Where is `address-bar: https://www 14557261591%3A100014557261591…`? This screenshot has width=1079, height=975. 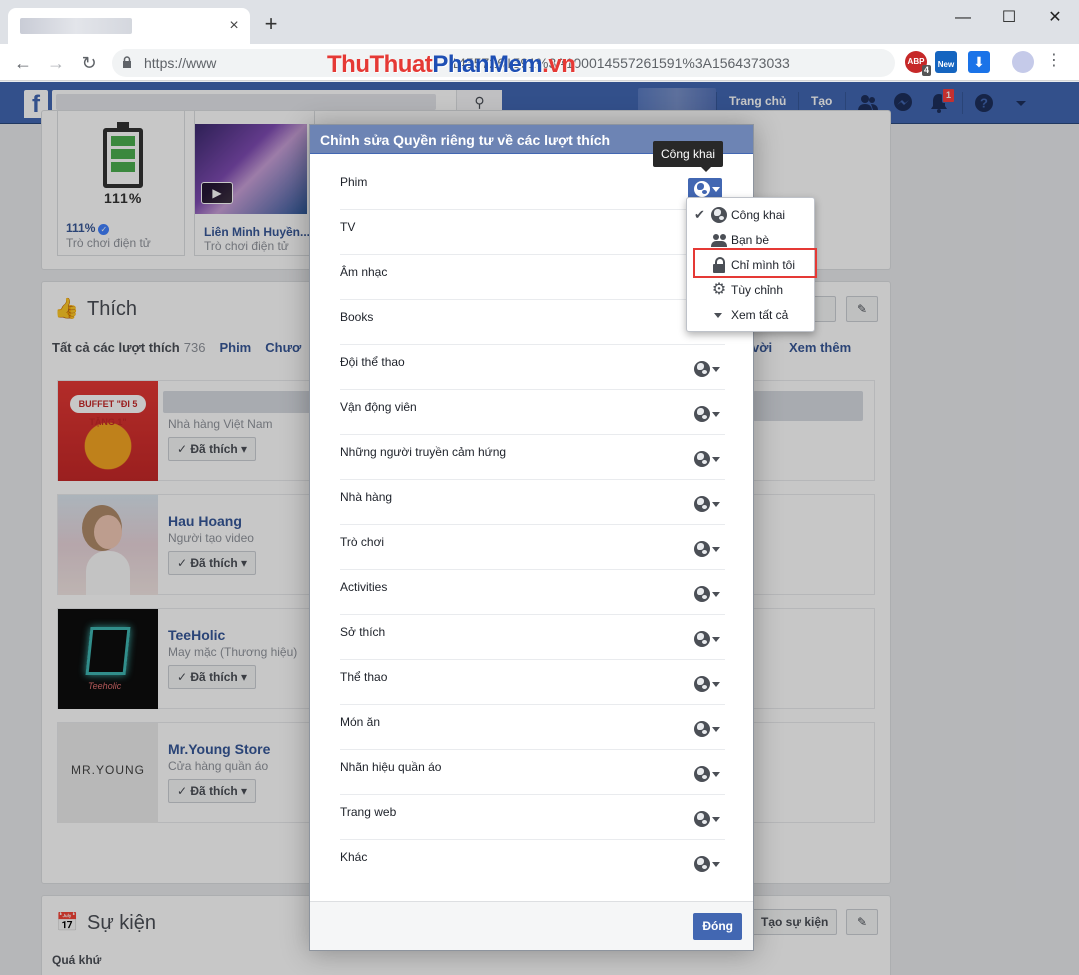
address-bar: https://www 14557261591%3A100014557261591… is located at coordinates (551, 63).